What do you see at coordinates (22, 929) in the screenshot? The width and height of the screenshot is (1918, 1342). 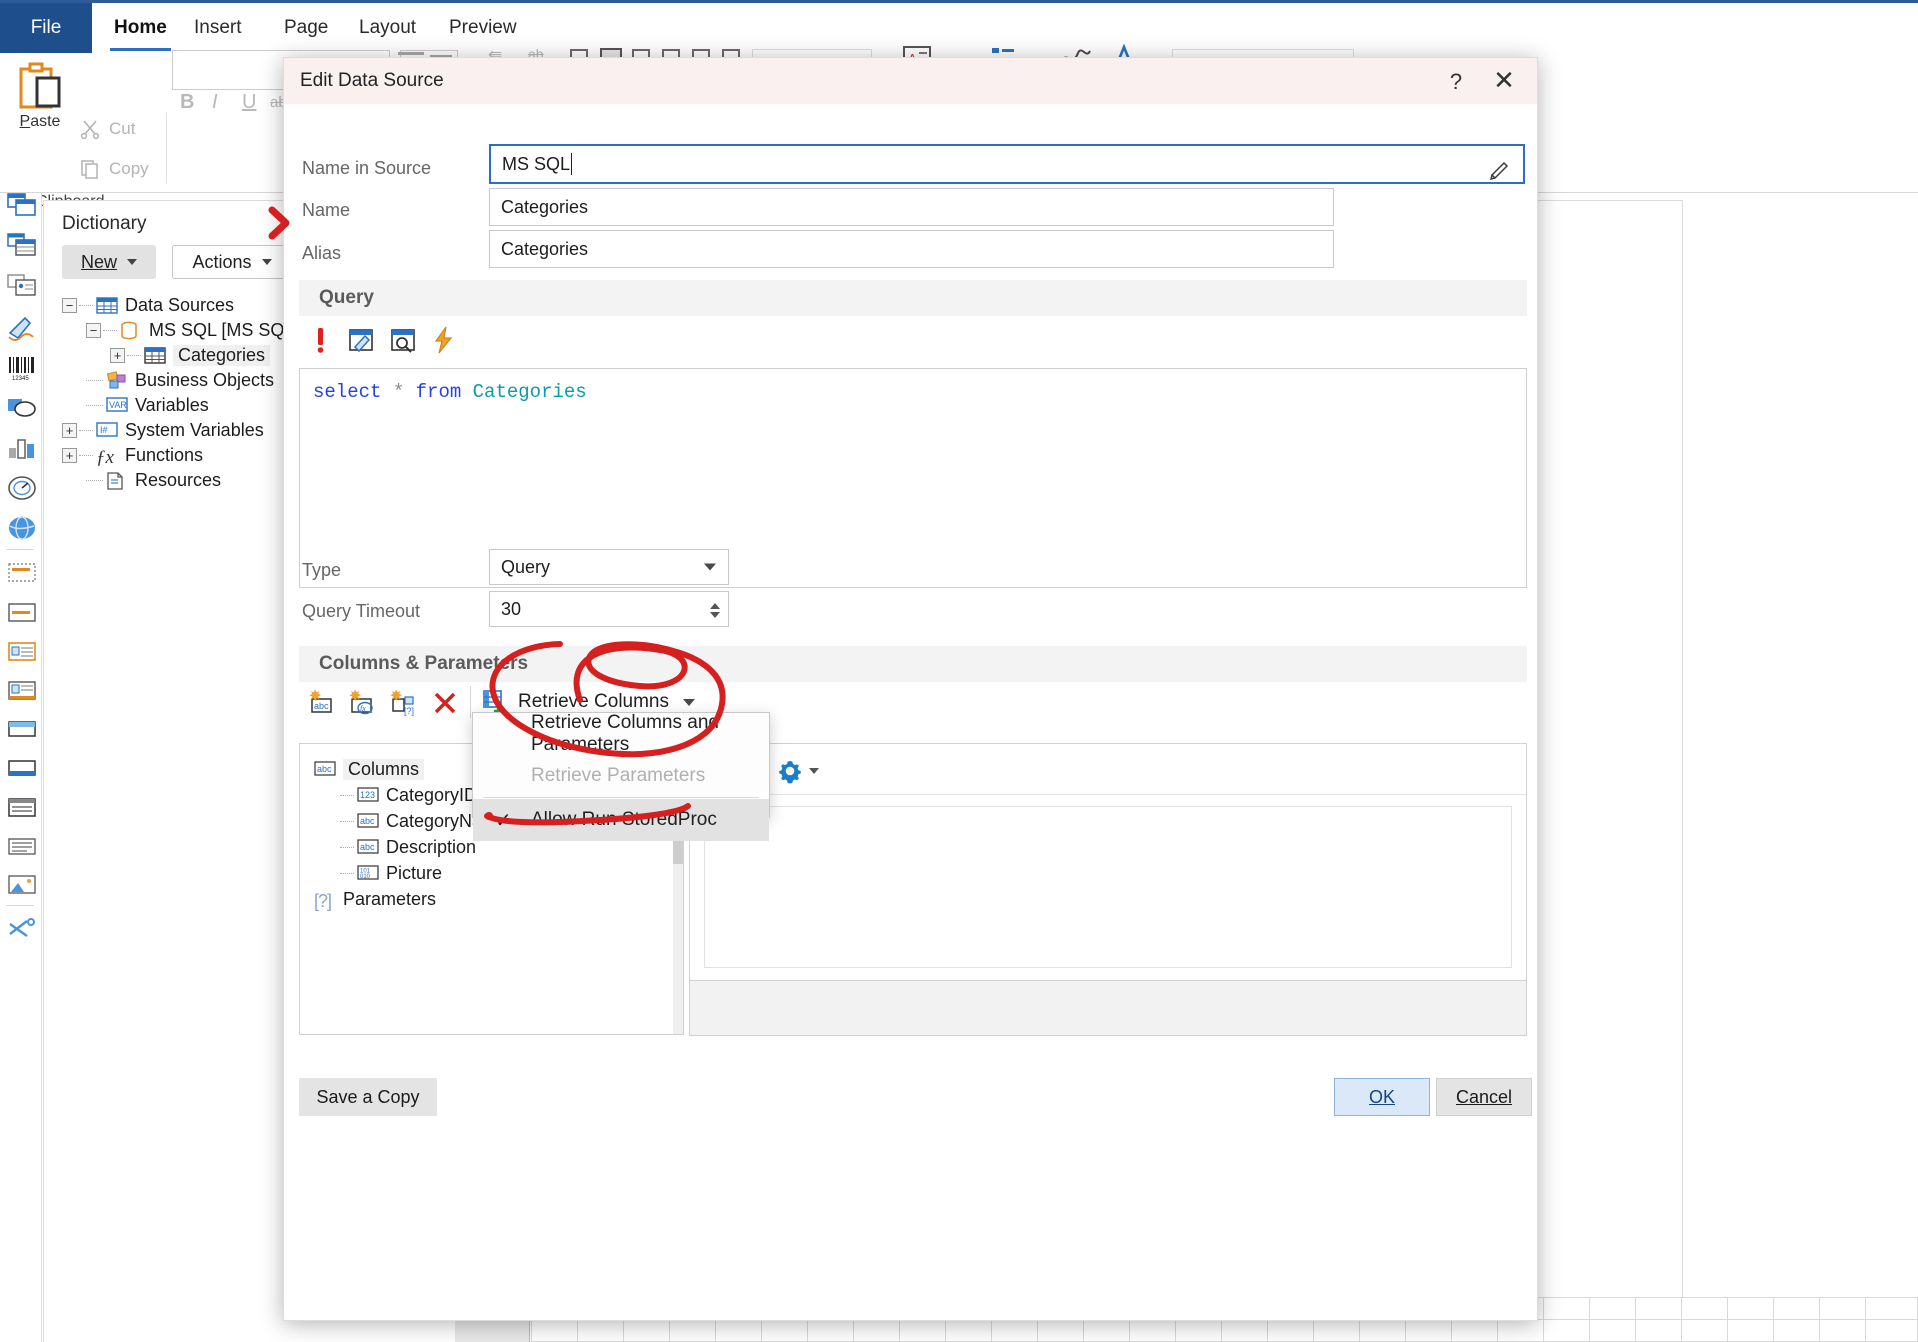 I see `tools-icon` at bounding box center [22, 929].